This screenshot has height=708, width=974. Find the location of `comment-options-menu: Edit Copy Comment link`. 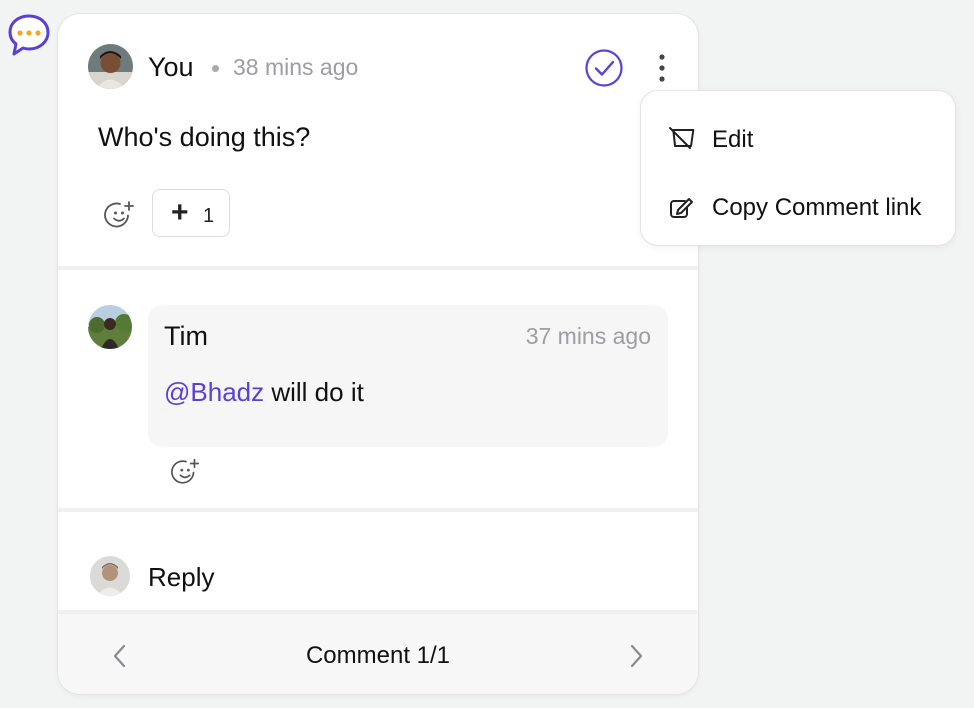

comment-options-menu: Edit Copy Comment link is located at coordinates (798, 168).